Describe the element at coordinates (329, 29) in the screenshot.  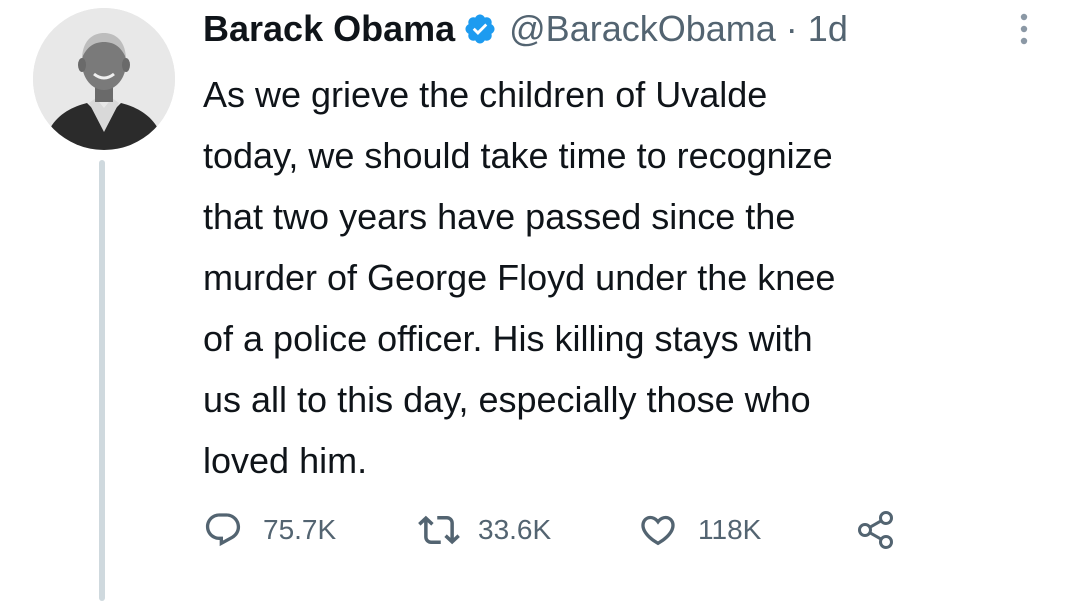
I see `author-name: Barack Obama` at that location.